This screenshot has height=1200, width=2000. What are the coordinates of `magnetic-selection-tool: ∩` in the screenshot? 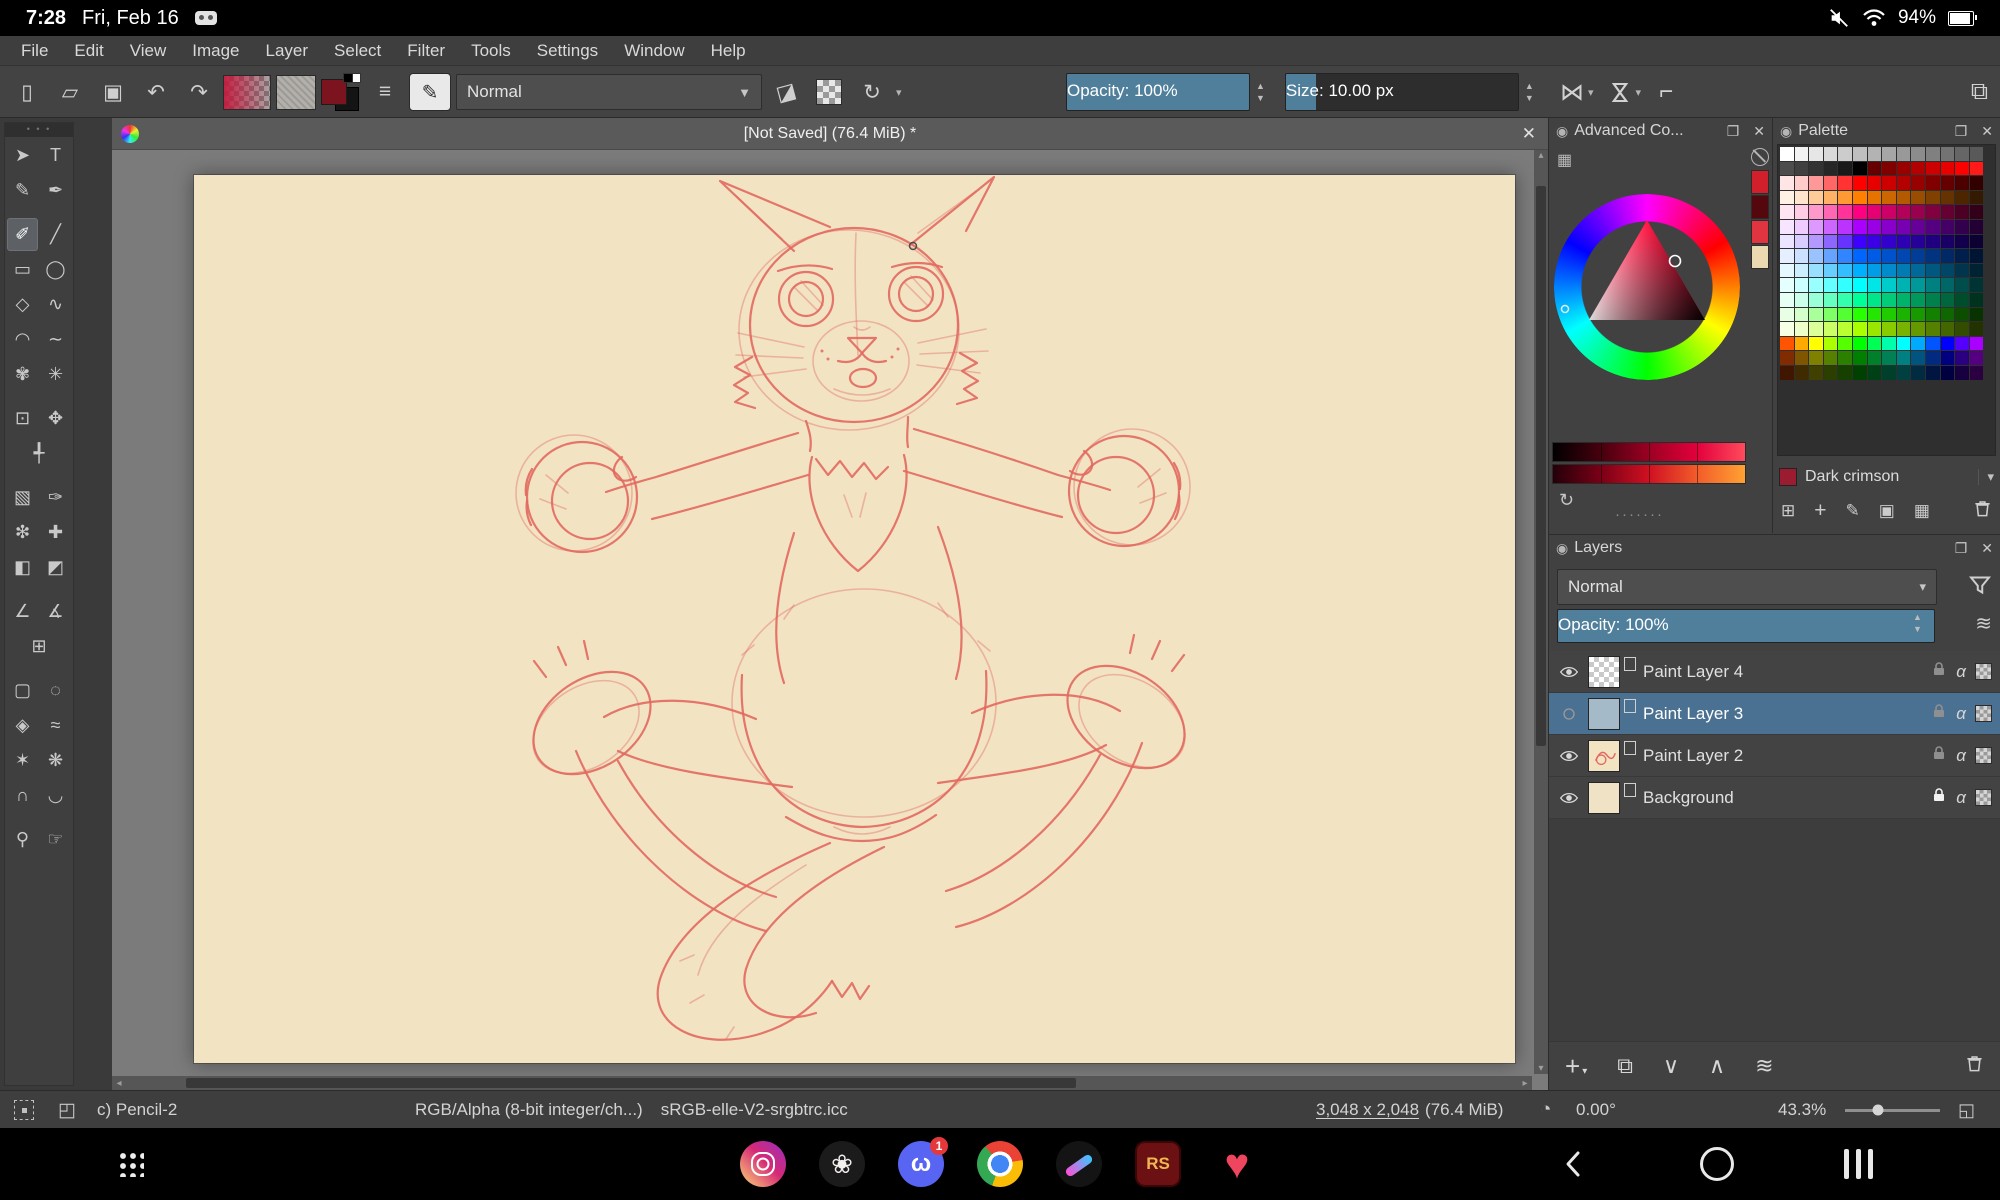 It's located at (22, 795).